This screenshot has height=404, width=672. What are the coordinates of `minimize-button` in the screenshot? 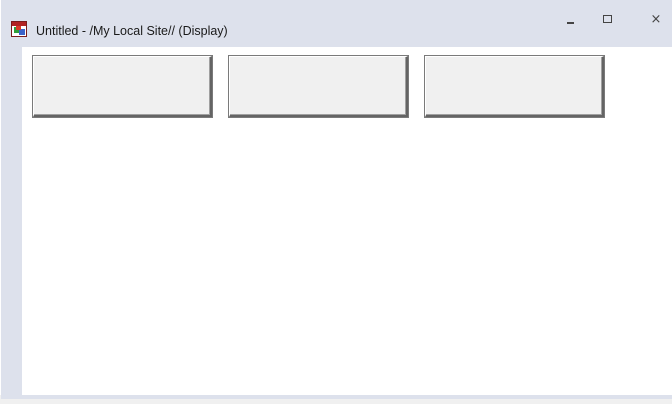 It's located at (570, 19).